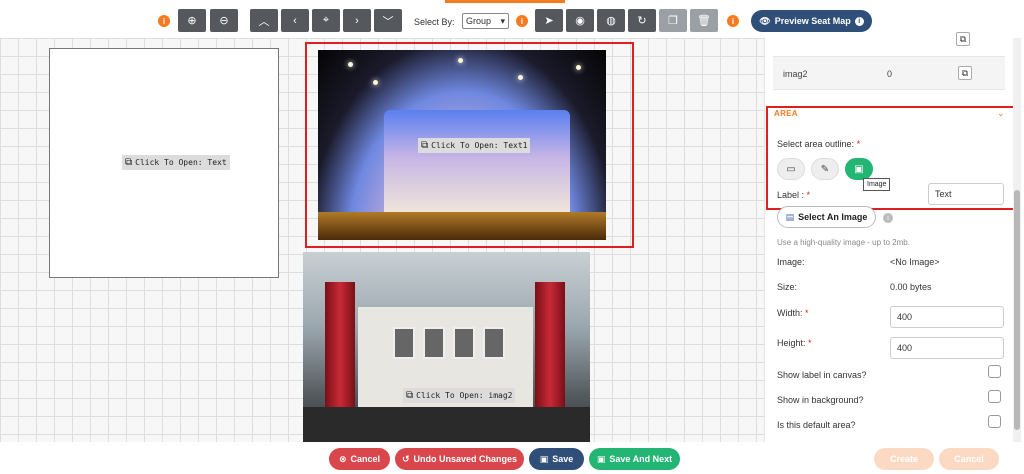  I want to click on preview-label: Preview Seat Map, so click(812, 21).